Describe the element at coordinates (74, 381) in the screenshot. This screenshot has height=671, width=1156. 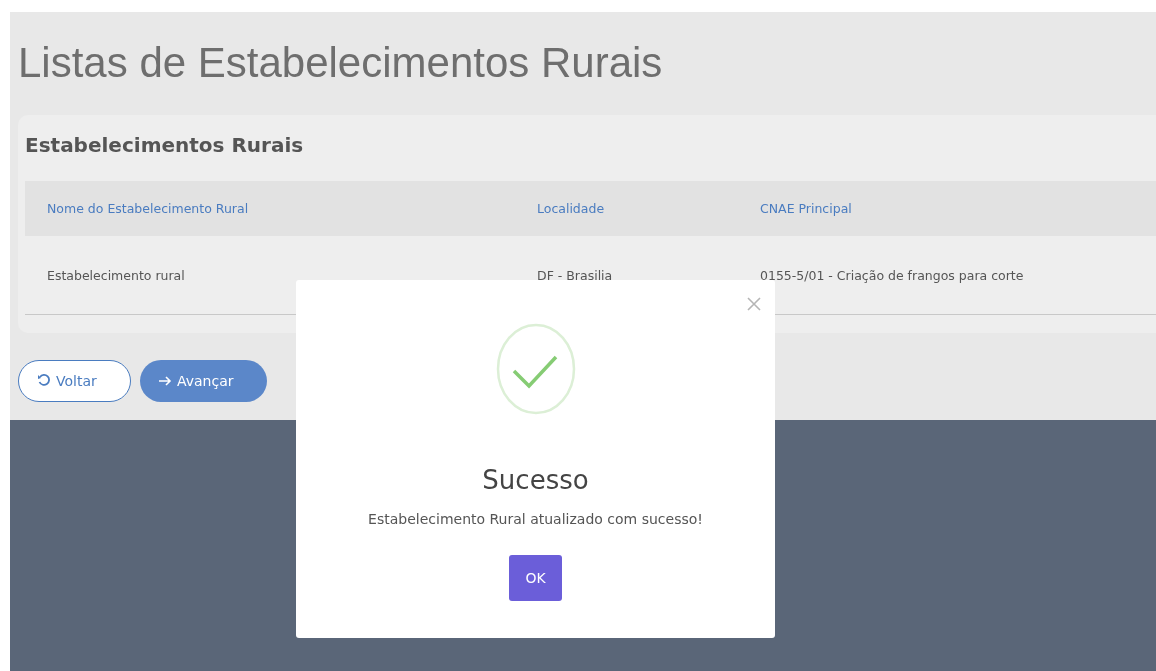
I see `back-button: Voltar` at that location.